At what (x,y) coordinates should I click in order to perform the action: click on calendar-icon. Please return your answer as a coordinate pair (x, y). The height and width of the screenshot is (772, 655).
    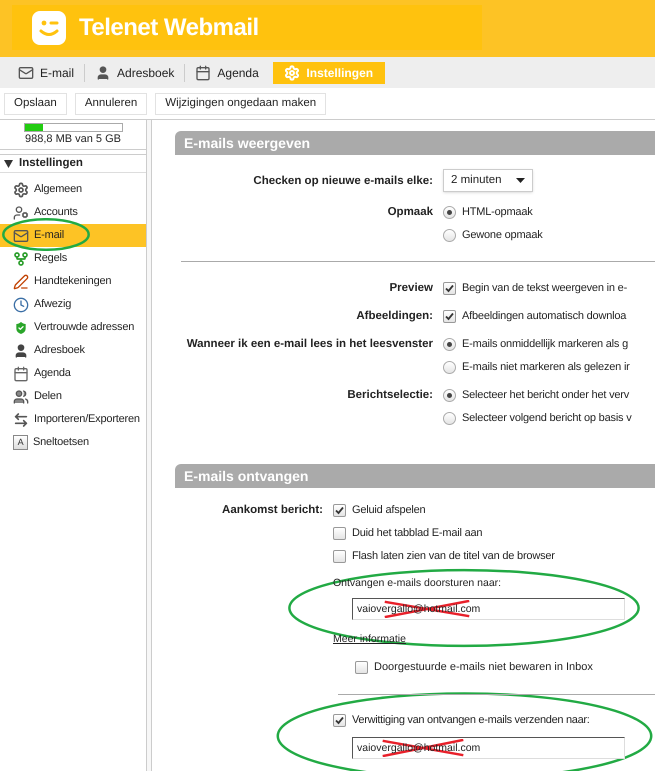
    Looking at the image, I should click on (21, 374).